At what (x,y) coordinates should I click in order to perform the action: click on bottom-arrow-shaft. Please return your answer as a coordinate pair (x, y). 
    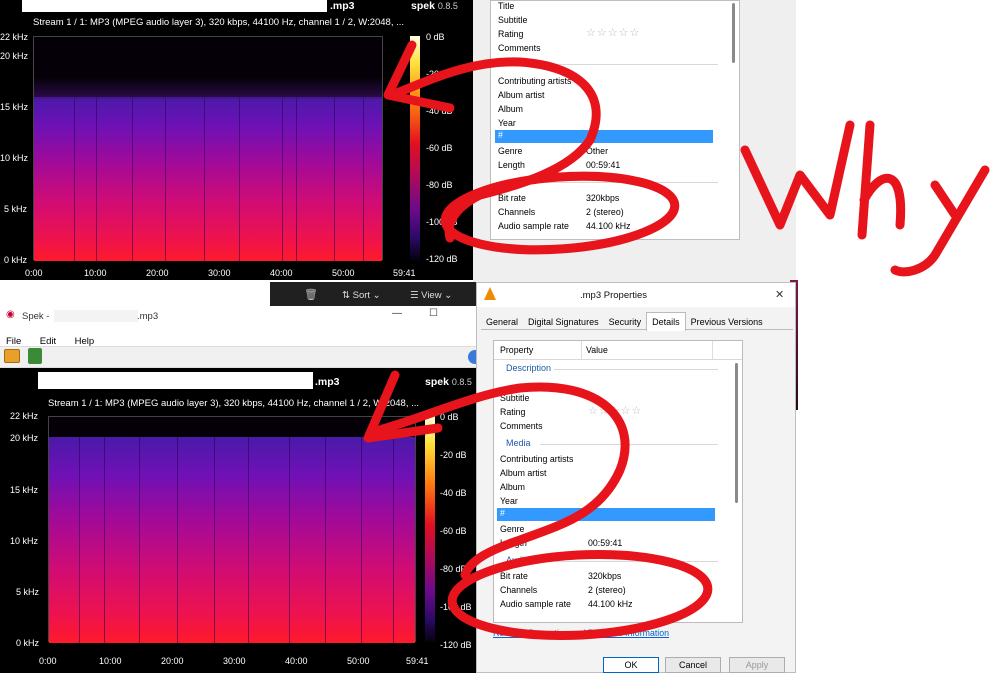
    Looking at the image, I should click on (498, 481).